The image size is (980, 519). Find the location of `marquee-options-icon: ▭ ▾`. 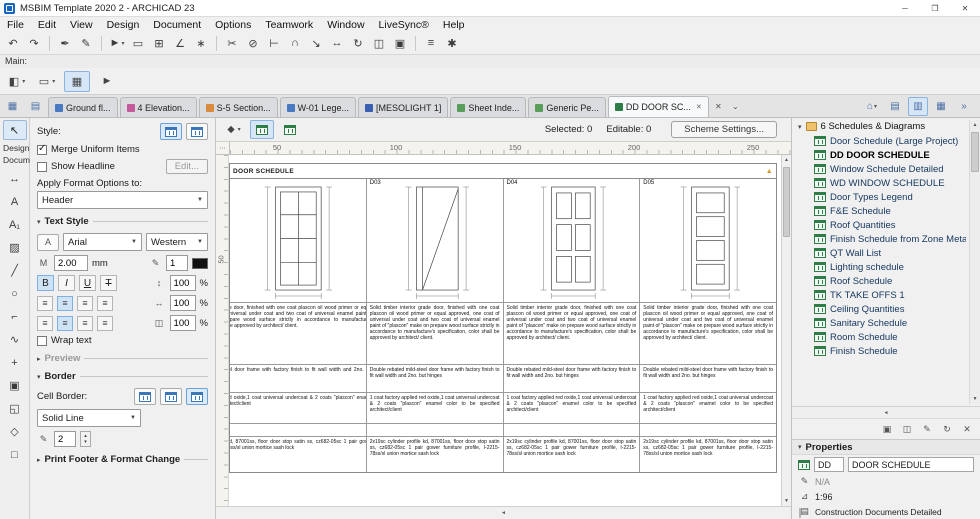

marquee-options-icon: ▭ ▾ is located at coordinates (47, 81).